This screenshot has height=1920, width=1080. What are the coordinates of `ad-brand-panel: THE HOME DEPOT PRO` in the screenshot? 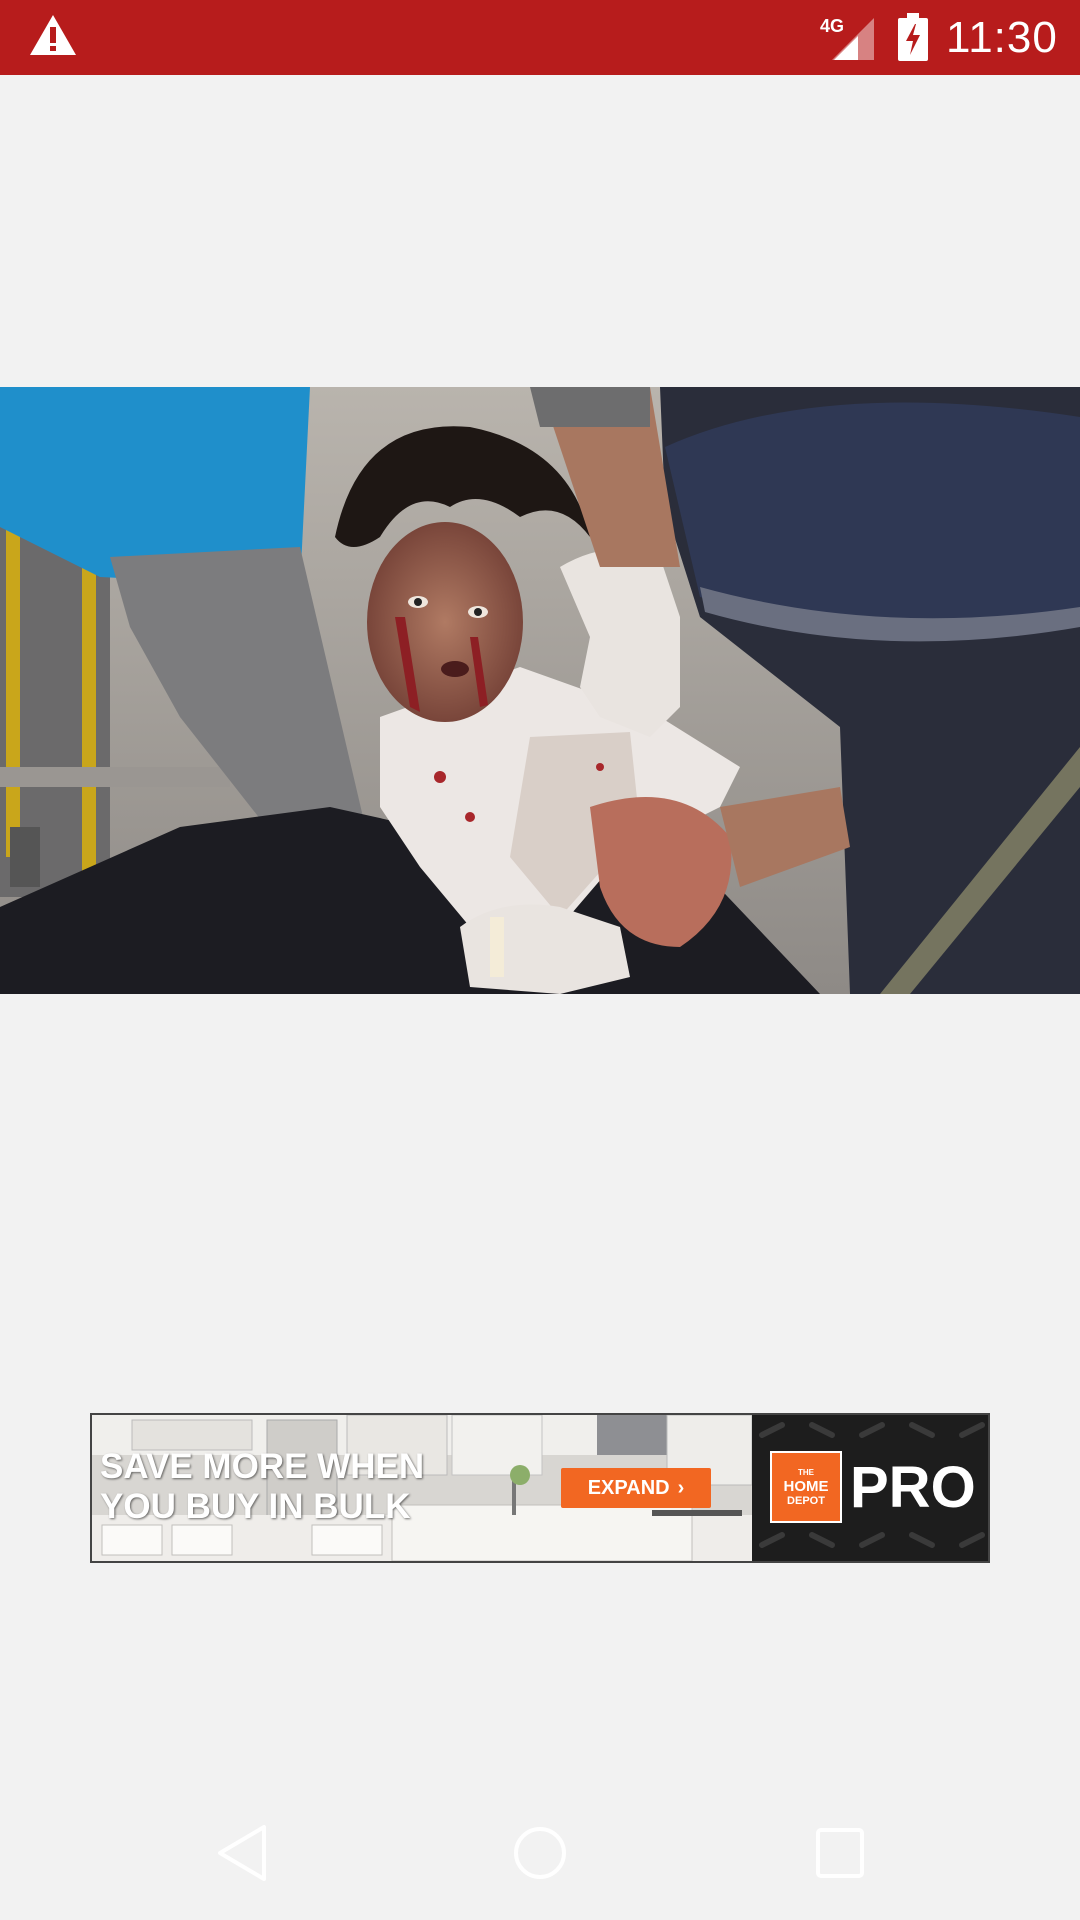 It's located at (870, 1488).